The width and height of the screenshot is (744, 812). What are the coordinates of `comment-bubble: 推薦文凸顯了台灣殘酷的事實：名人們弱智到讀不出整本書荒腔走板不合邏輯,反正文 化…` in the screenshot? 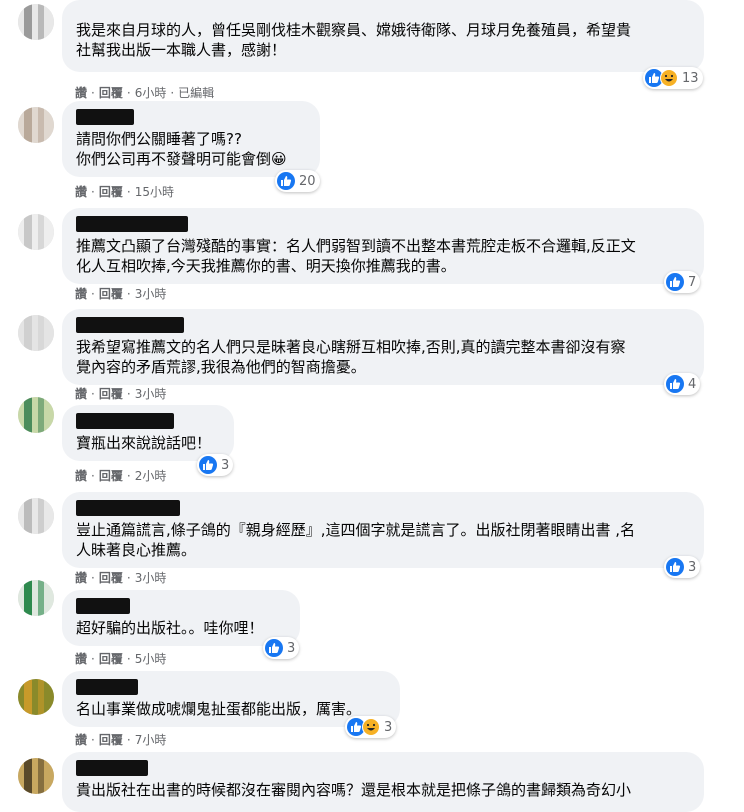 It's located at (383, 246).